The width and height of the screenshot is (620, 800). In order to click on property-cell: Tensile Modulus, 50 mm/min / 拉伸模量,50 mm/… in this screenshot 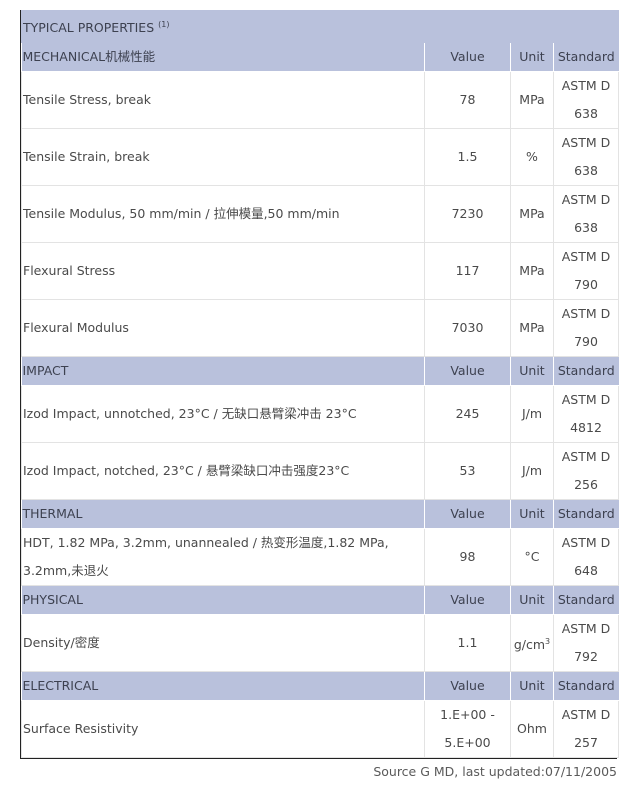, I will do `click(223, 214)`.